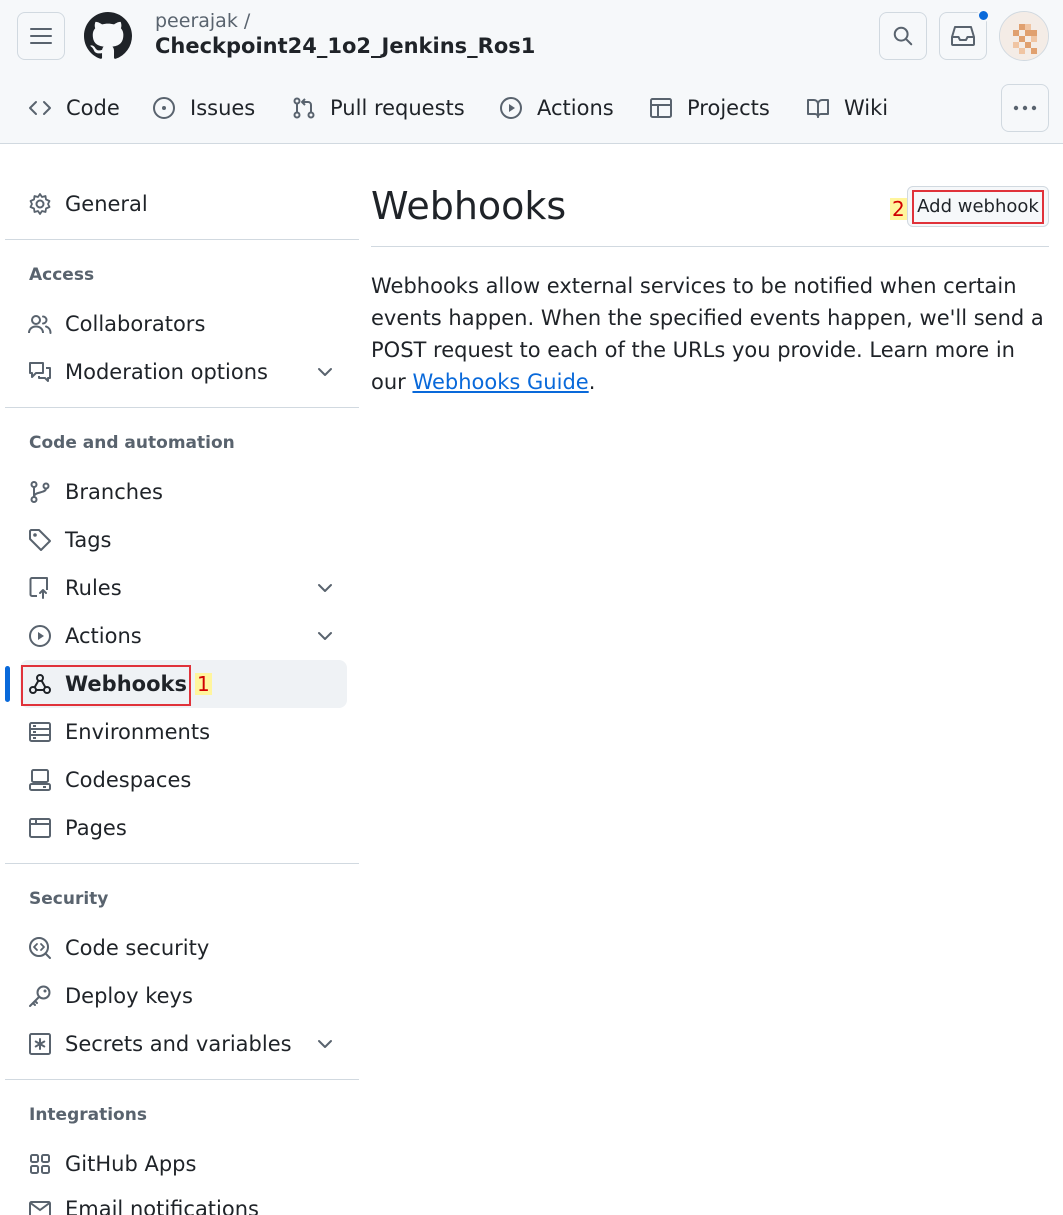  What do you see at coordinates (40, 588) in the screenshot?
I see `repo-push-icon` at bounding box center [40, 588].